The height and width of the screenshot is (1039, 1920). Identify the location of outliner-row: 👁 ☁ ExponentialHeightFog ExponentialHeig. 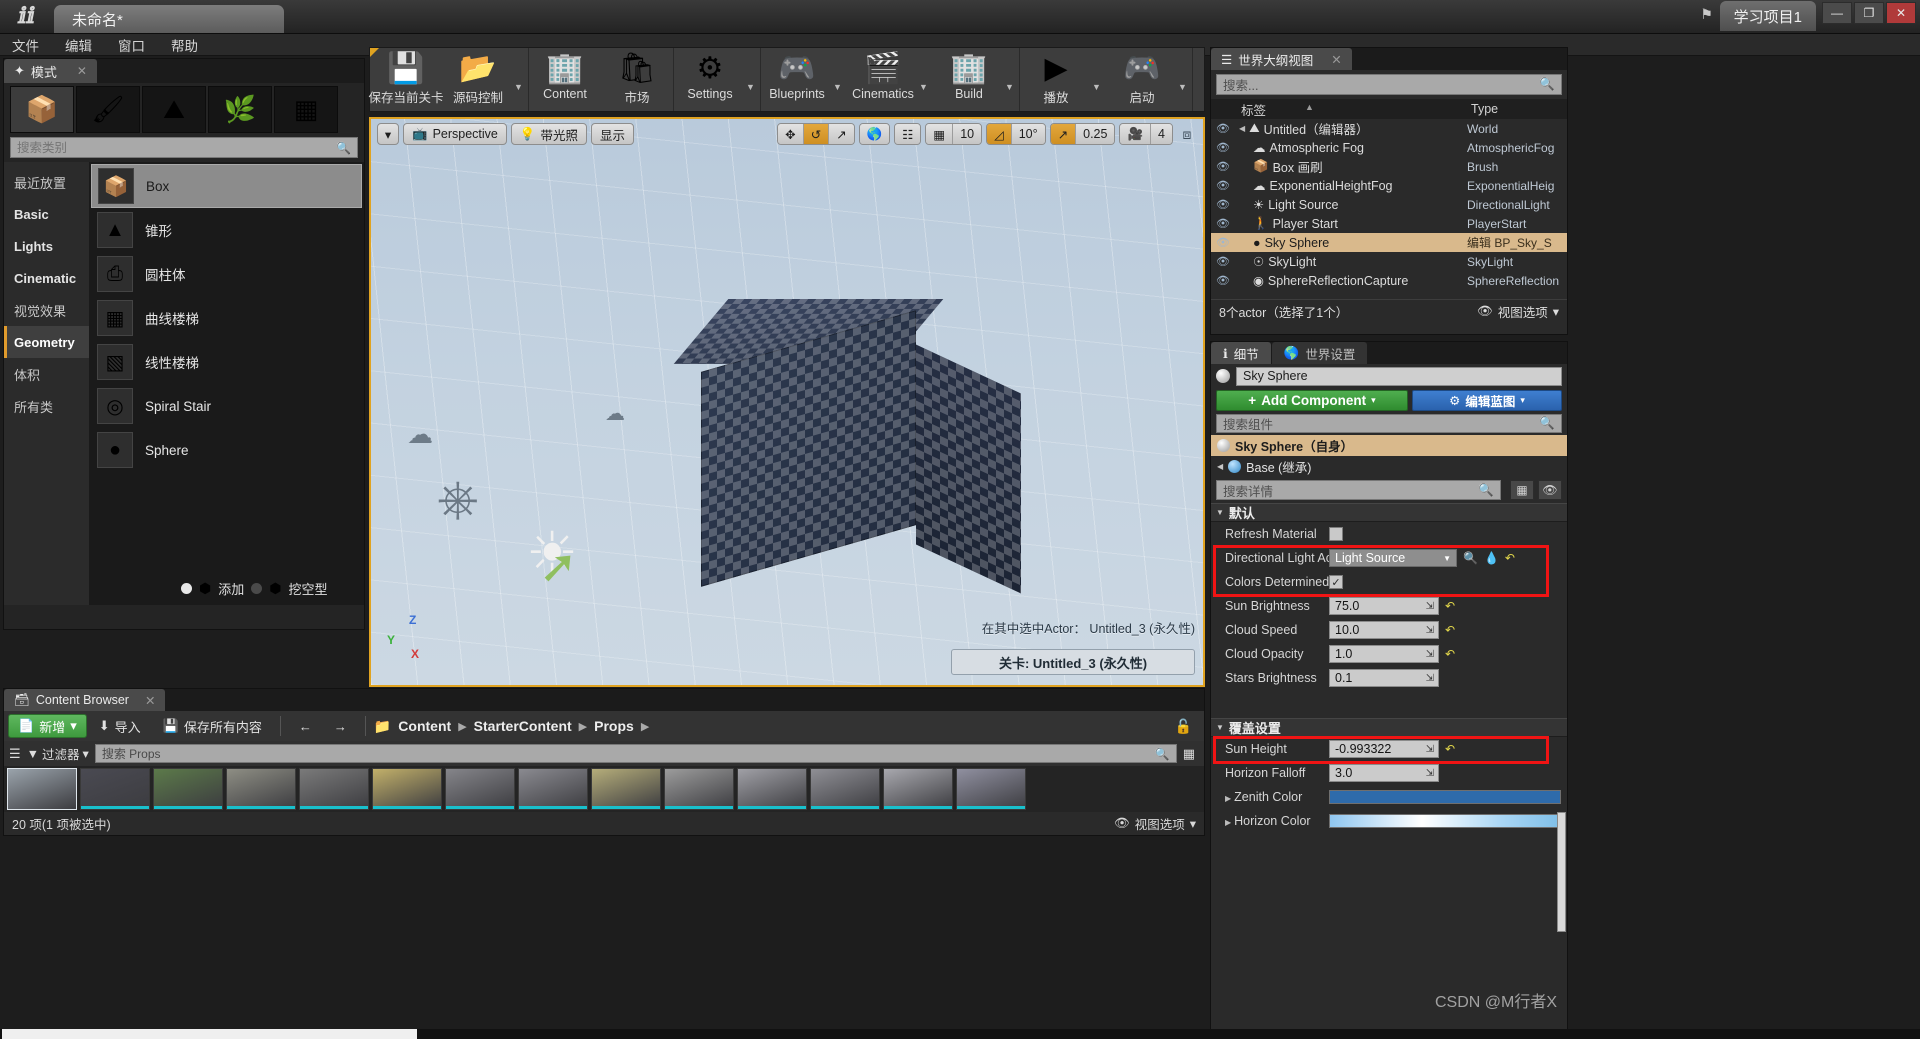
(1389, 185).